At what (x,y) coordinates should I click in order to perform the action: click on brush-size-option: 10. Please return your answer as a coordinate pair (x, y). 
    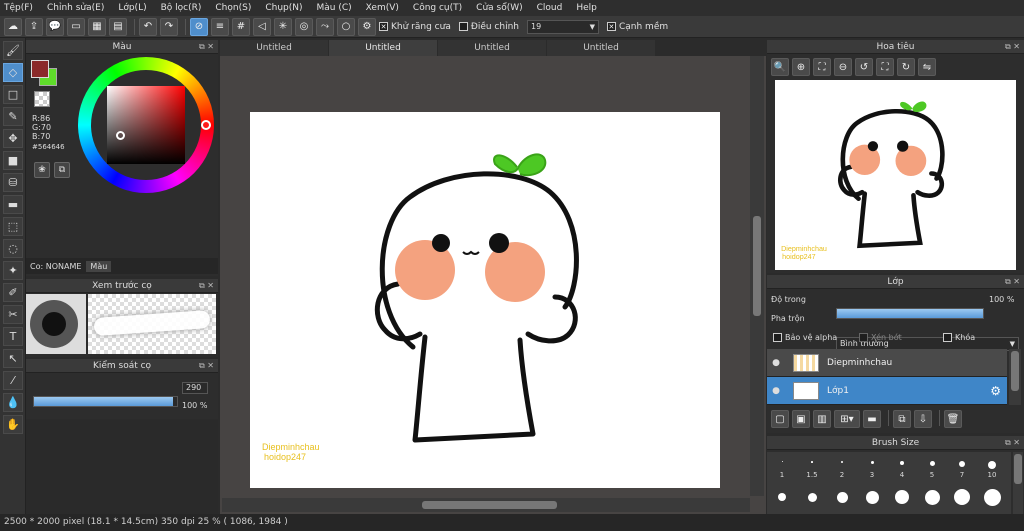
    Looking at the image, I should click on (992, 467).